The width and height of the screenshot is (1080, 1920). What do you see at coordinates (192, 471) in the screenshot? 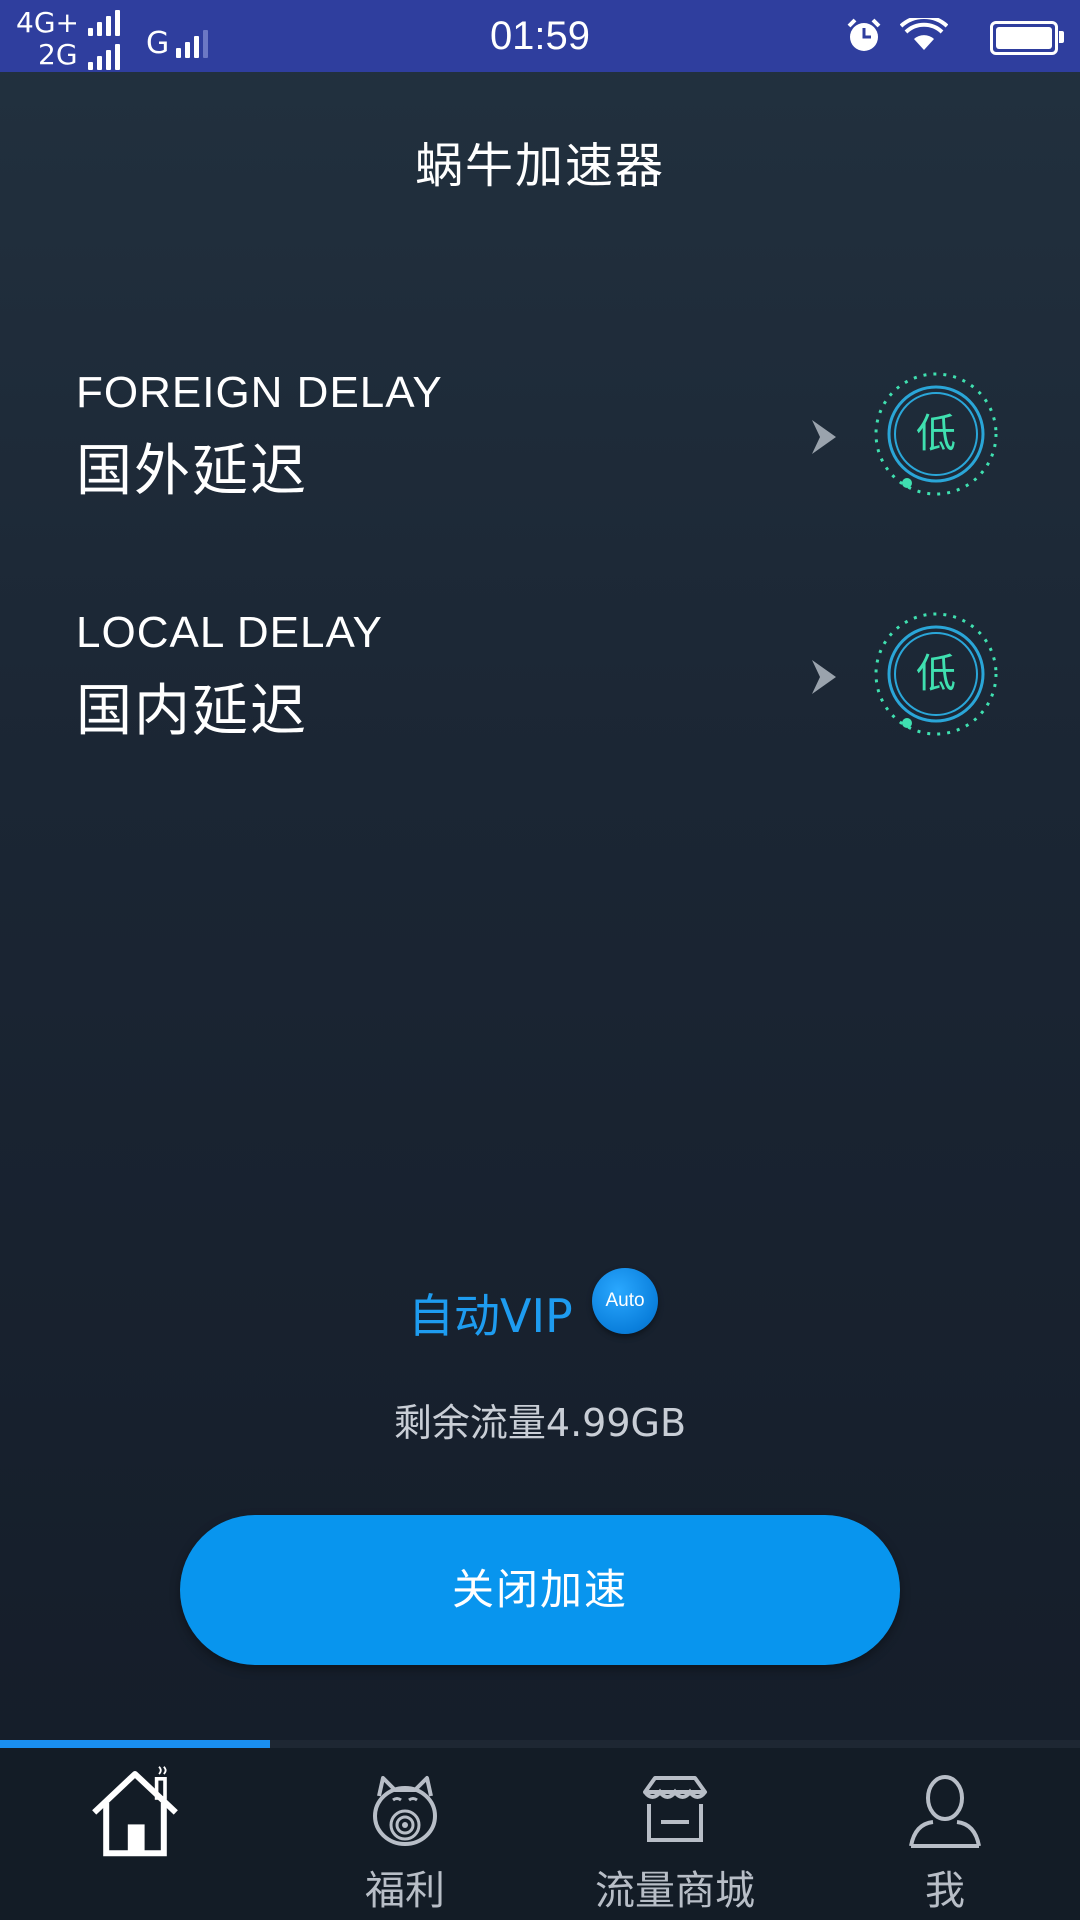
I see `foreign-delay-label-zh: 国外延迟` at bounding box center [192, 471].